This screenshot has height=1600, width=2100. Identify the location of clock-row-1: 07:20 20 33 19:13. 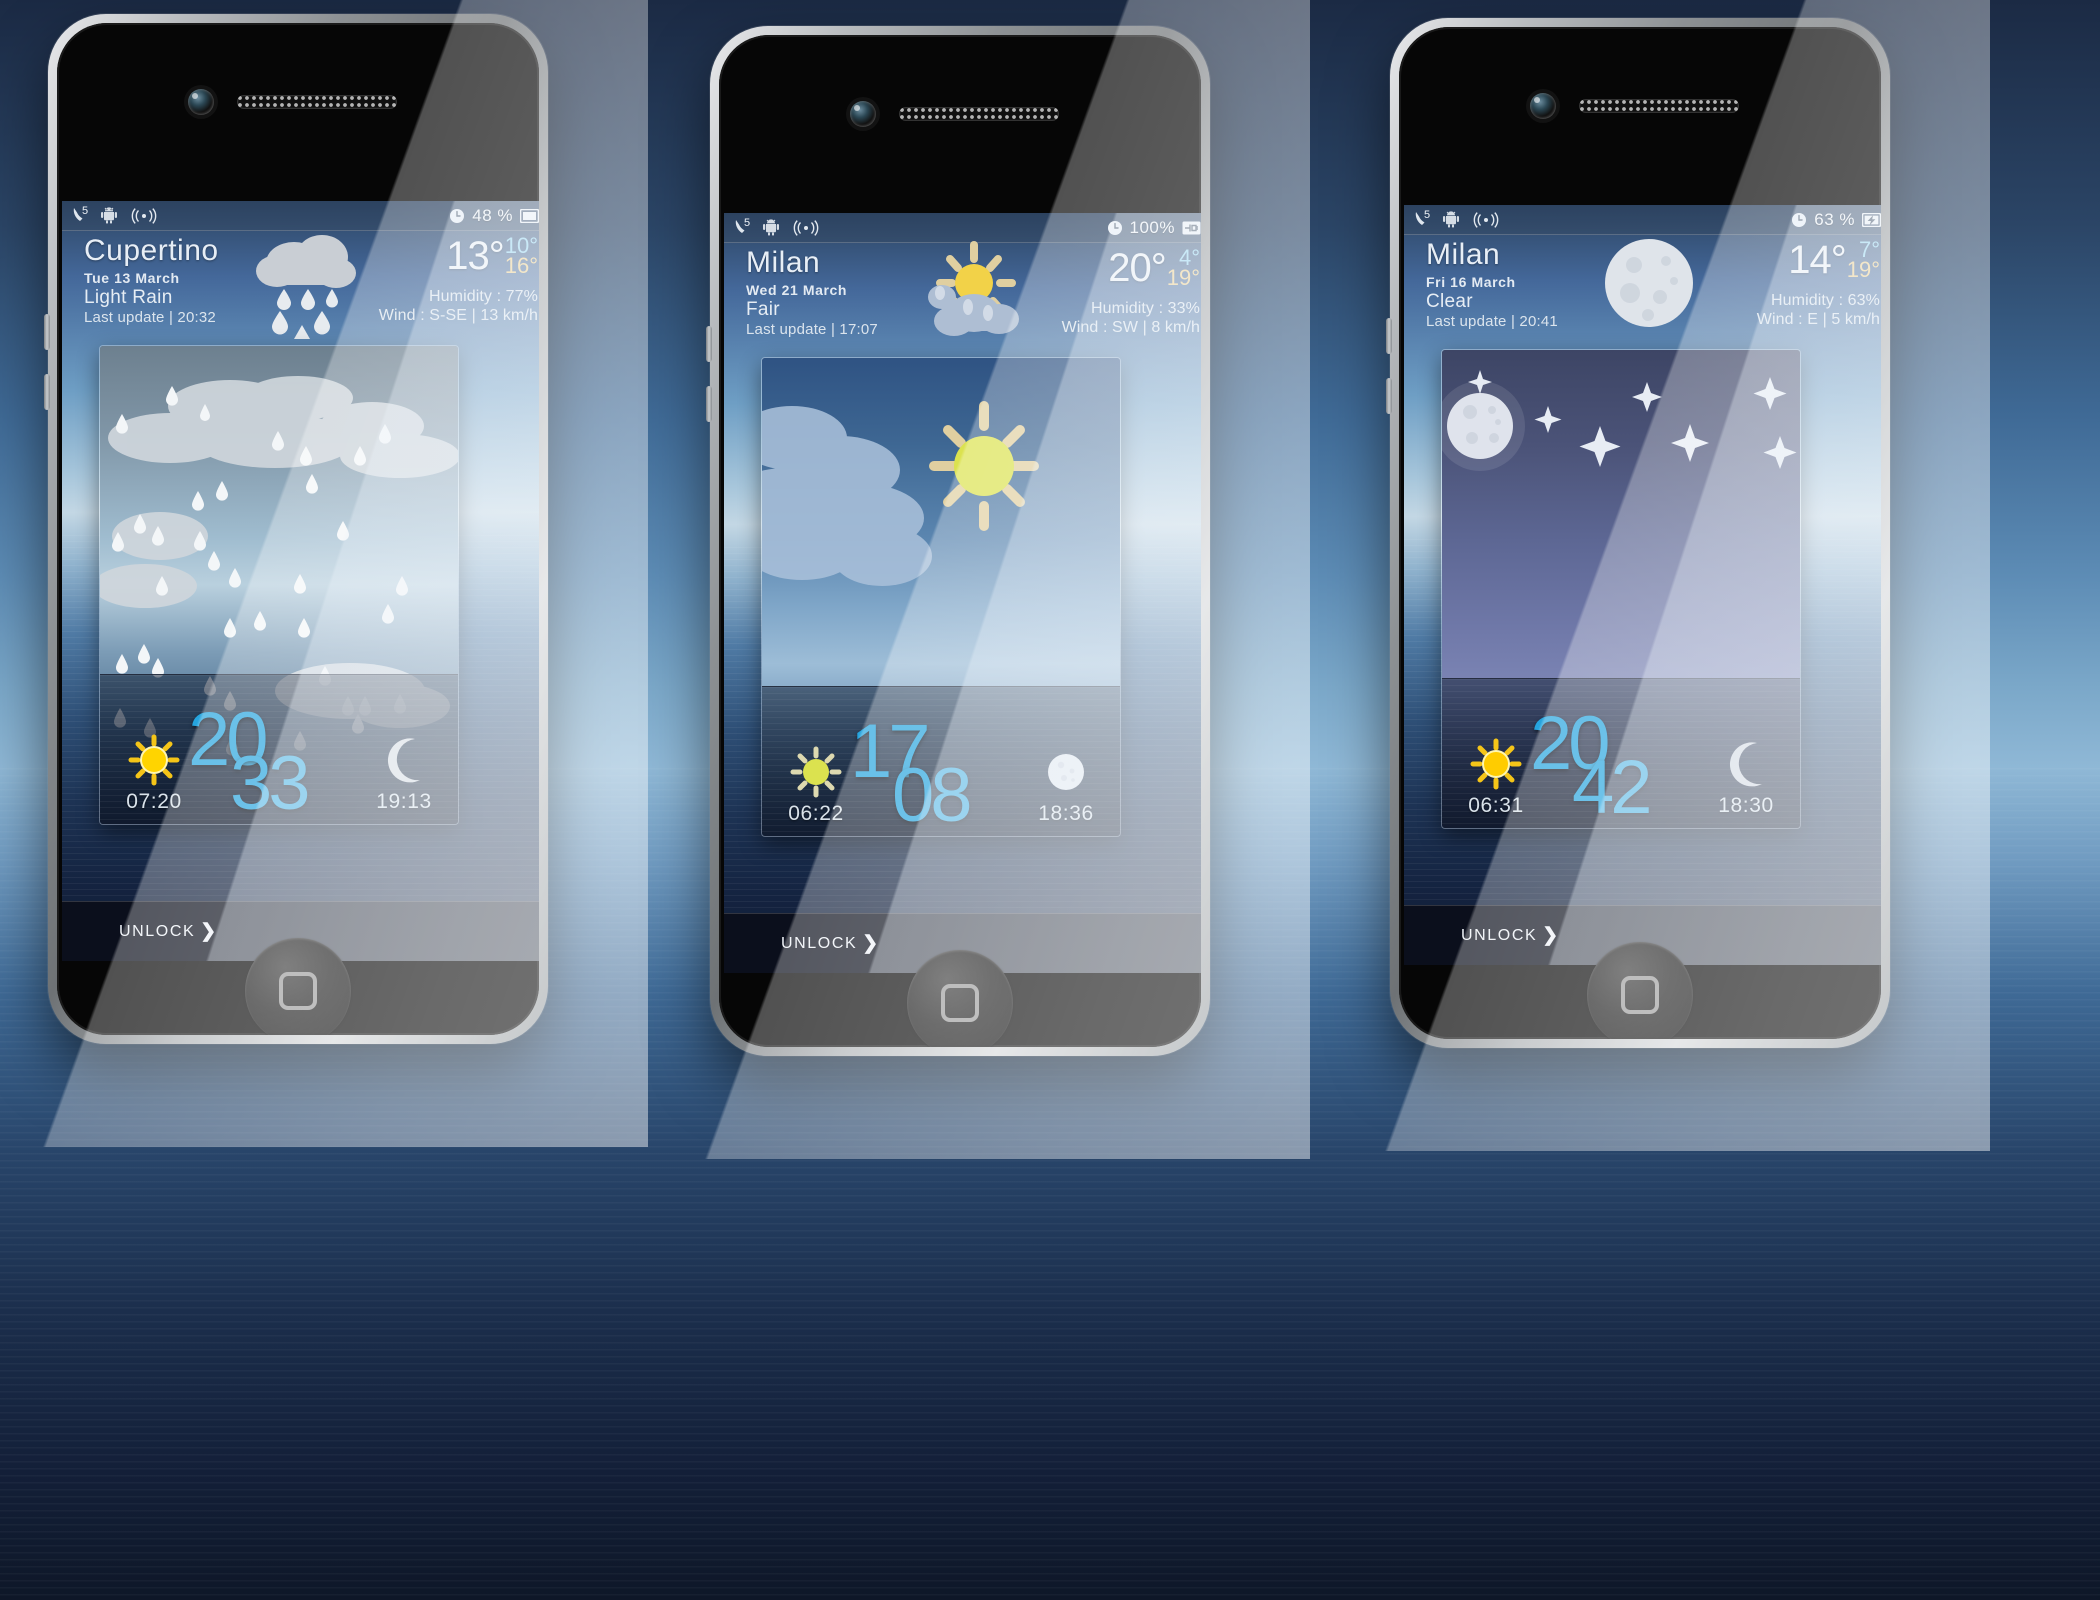
(279, 760).